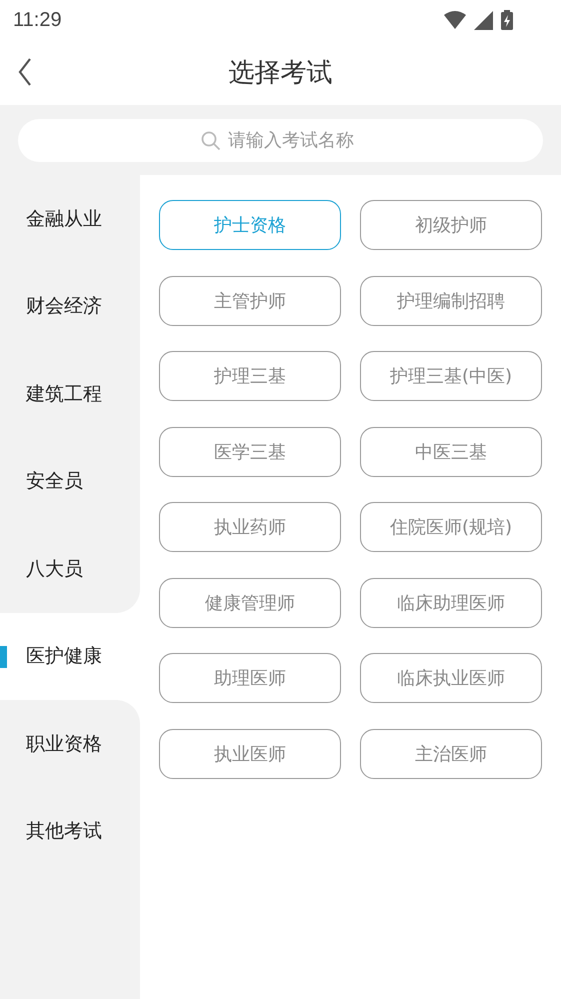 Image resolution: width=561 pixels, height=999 pixels. Describe the element at coordinates (451, 527) in the screenshot. I see `exam-option: 住院医师(规培)` at that location.